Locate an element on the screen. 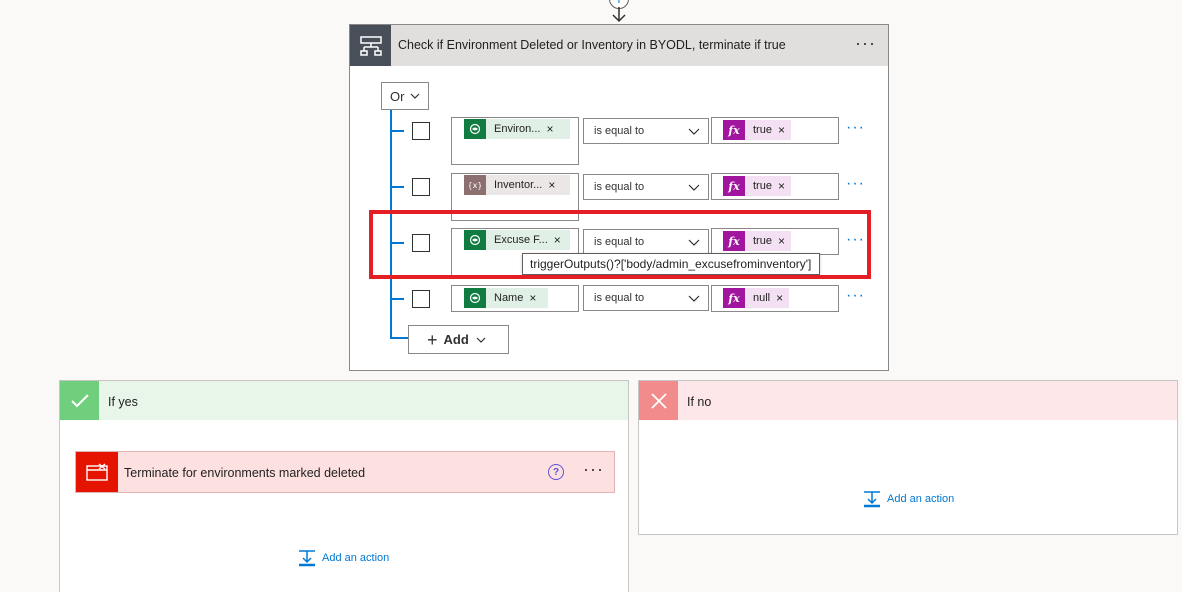 Image resolution: width=1182 pixels, height=592 pixels. arrow-down-icon is located at coordinates (619, 15).